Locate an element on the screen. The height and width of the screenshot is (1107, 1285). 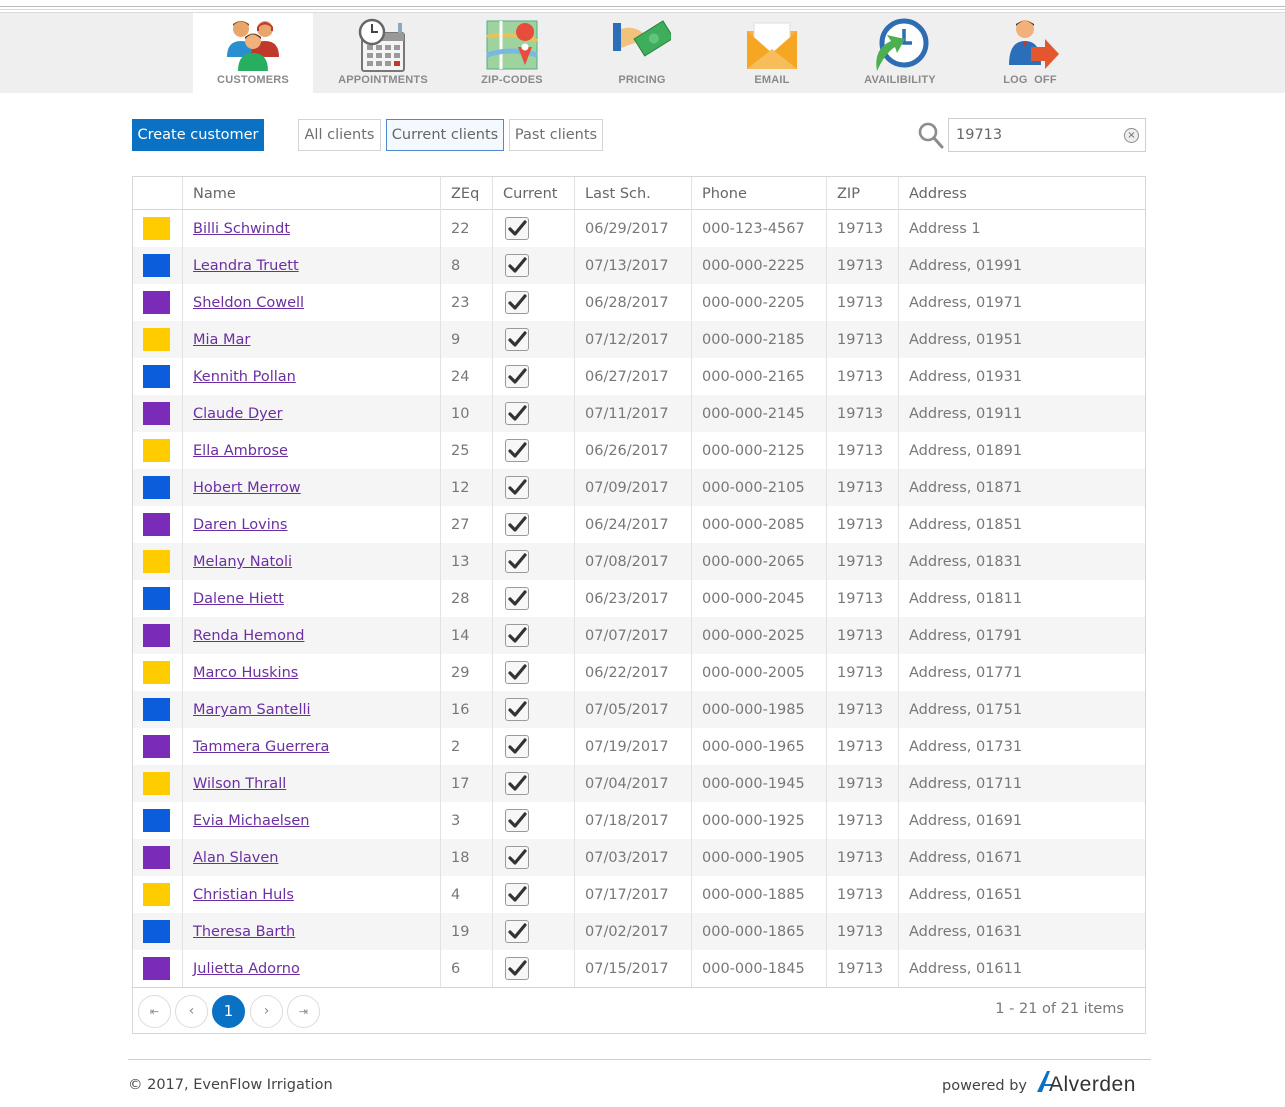
customer-name-link: Tammera Guerrera is located at coordinates (261, 747).